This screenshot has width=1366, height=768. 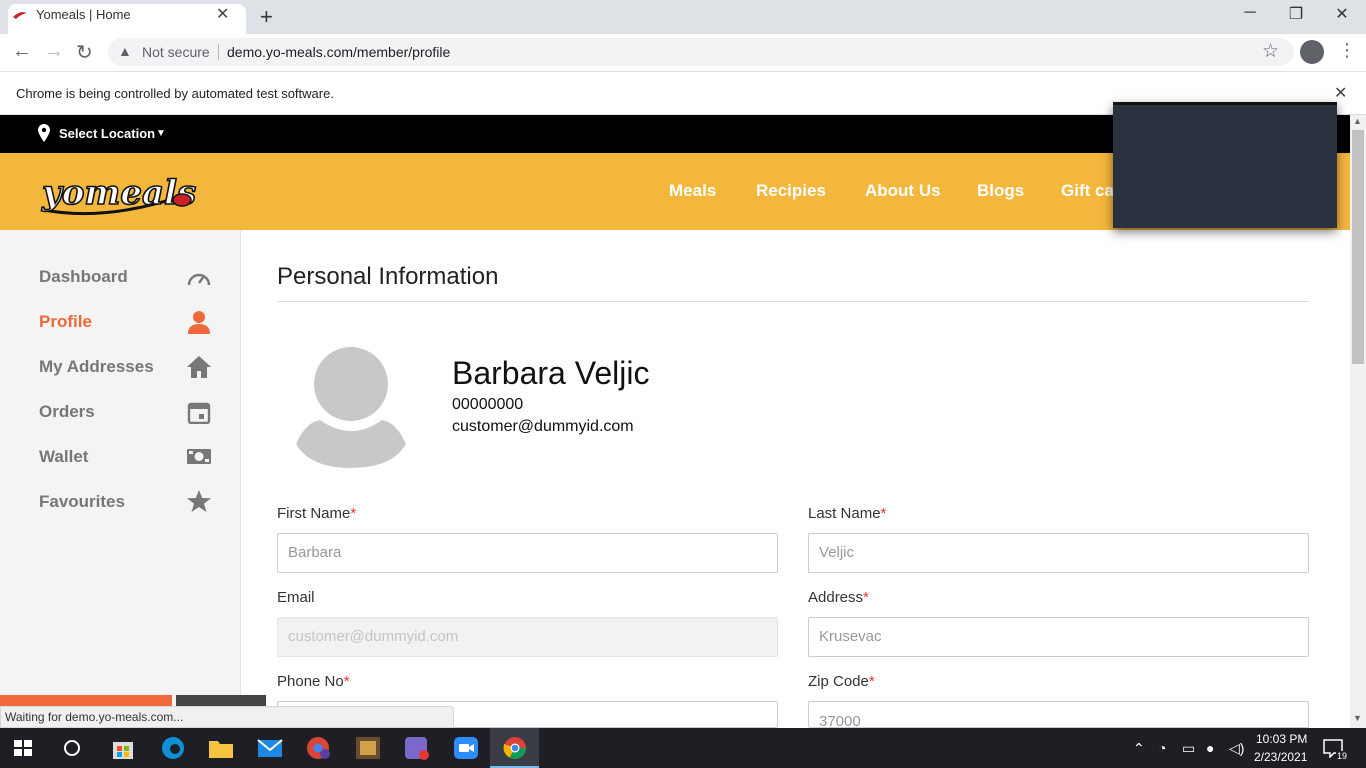 What do you see at coordinates (73, 748) in the screenshot?
I see `search-circle-icon` at bounding box center [73, 748].